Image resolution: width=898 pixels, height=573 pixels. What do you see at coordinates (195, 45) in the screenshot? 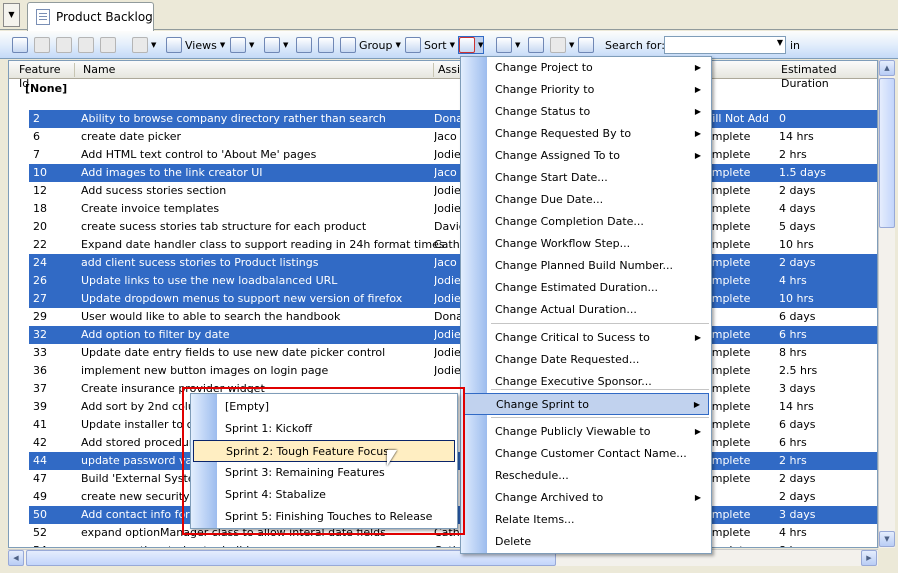
I see `views-button: Views ▼` at bounding box center [195, 45].